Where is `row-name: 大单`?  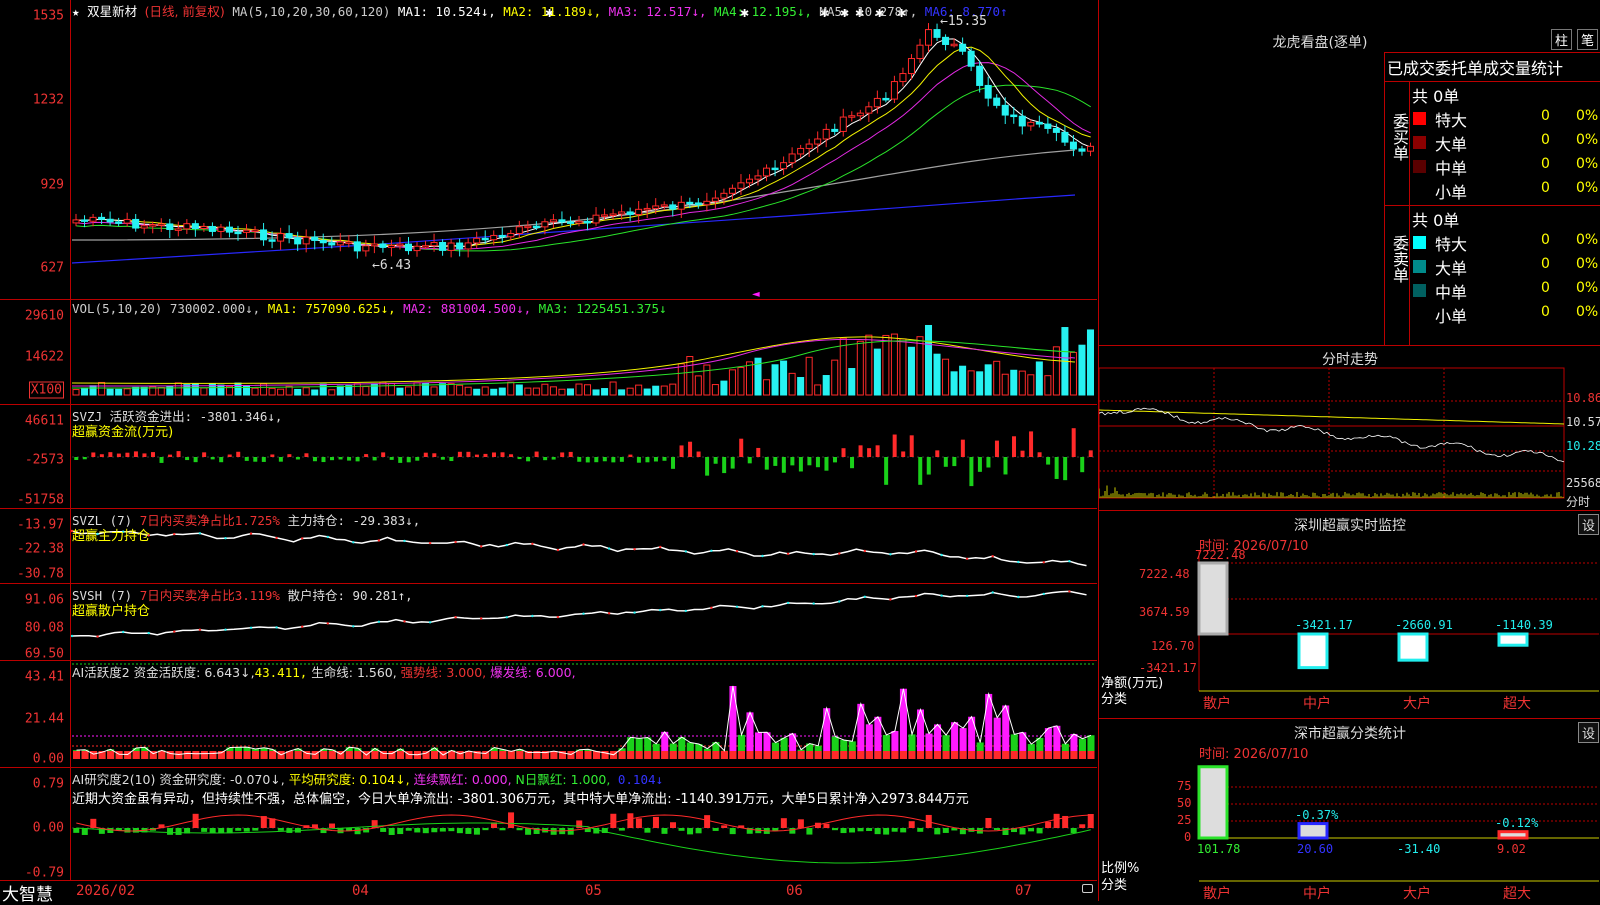
row-name: 大单 is located at coordinates (1451, 268).